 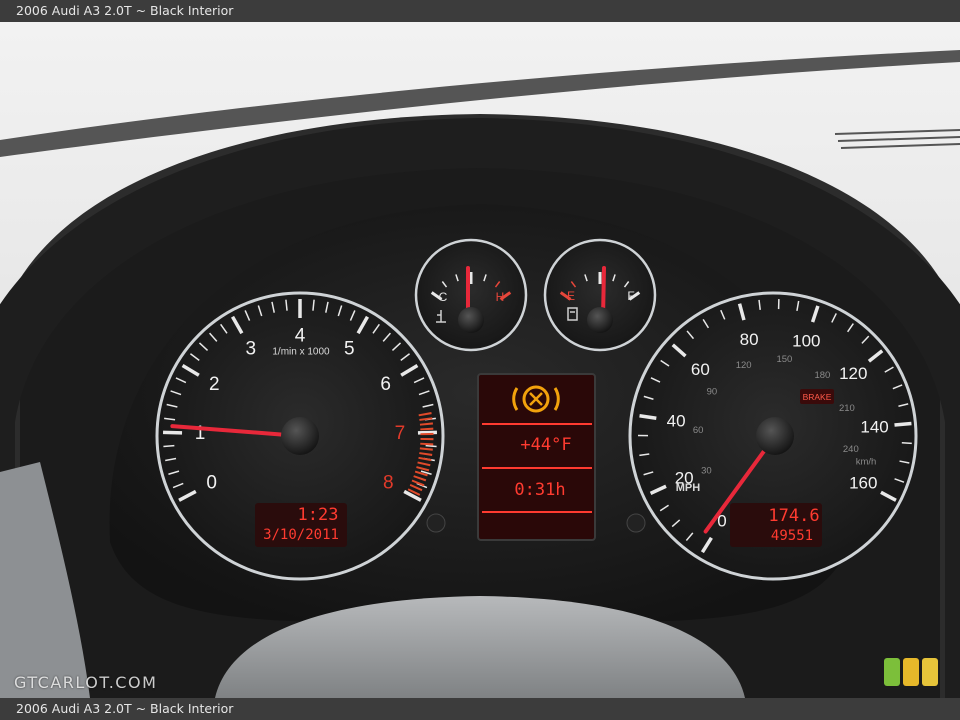 What do you see at coordinates (706, 470) in the screenshot?
I see `kmh-label: 30` at bounding box center [706, 470].